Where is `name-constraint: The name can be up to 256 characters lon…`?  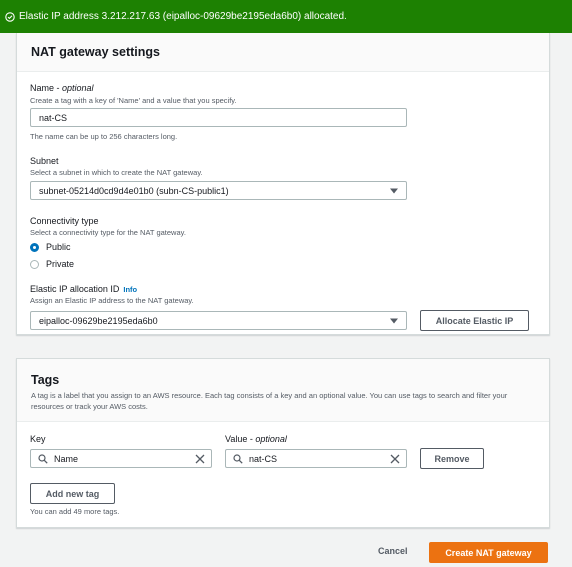
name-constraint: The name can be up to 256 characters lon… is located at coordinates (104, 136).